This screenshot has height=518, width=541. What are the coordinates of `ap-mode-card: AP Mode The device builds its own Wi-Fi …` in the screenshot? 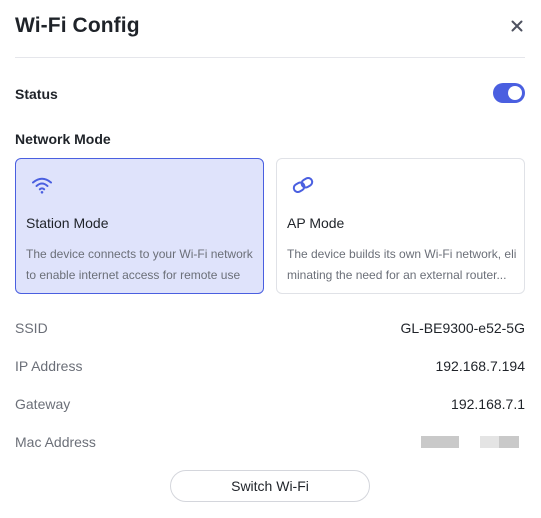 It's located at (400, 226).